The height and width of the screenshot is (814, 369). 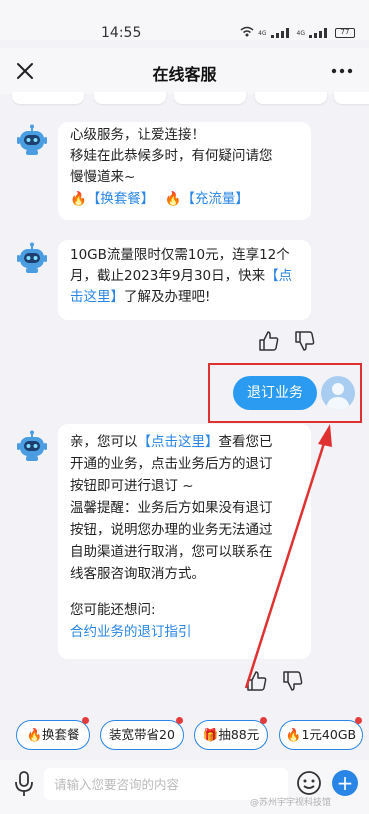 I want to click on message-text: 亲，您可以, so click(x=104, y=442).